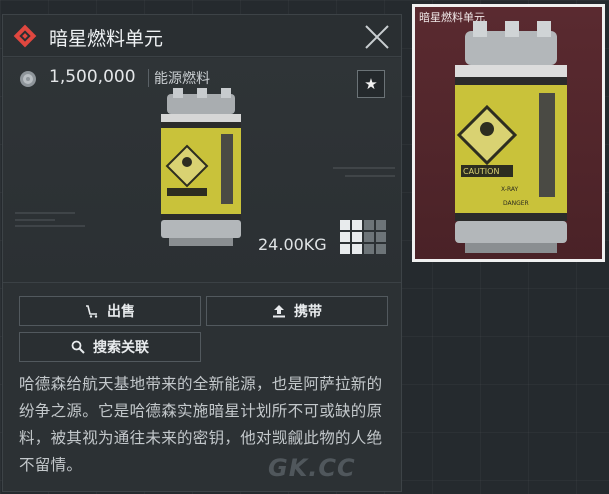 This screenshot has height=494, width=609. What do you see at coordinates (363, 237) in the screenshot?
I see `grid-icon` at bounding box center [363, 237].